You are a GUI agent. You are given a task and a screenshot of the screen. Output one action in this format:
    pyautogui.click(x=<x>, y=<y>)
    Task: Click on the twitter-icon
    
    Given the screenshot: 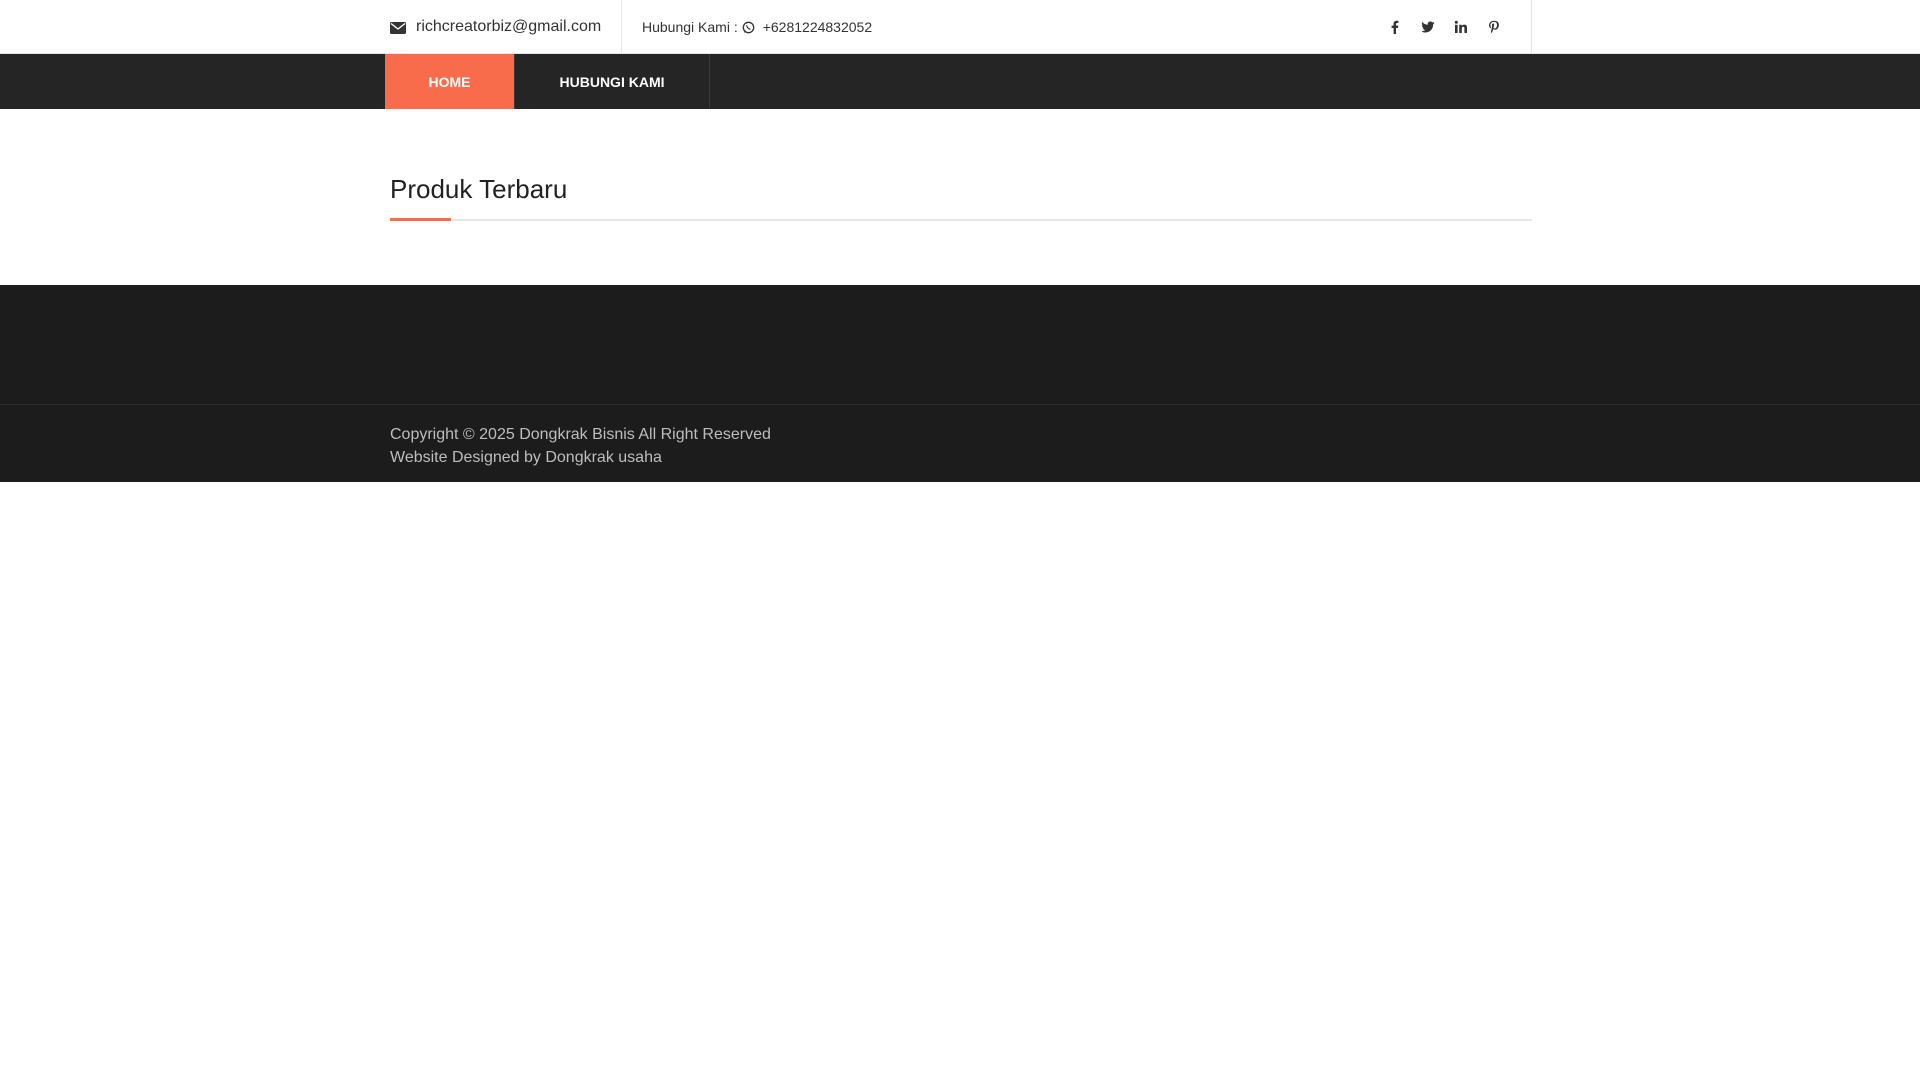 What is the action you would take?
    pyautogui.click(x=1427, y=27)
    